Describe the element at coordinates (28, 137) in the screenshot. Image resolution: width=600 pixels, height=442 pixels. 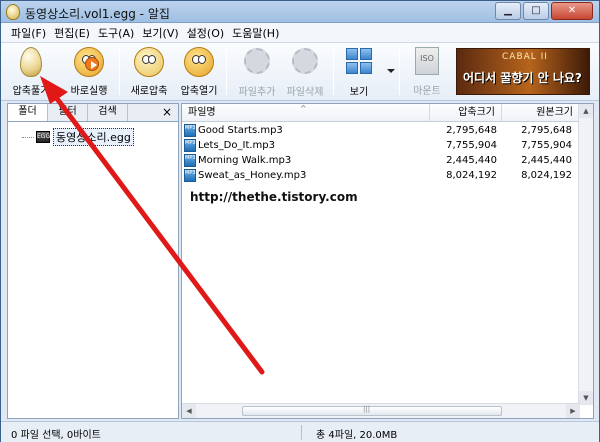
I see `tree-connector` at that location.